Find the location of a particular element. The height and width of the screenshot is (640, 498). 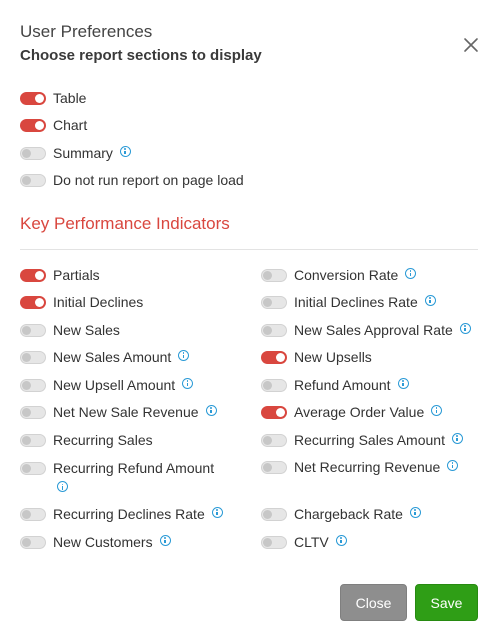

kpi-toggle-chargeback-rate: Chargeback Rate is located at coordinates (341, 514).